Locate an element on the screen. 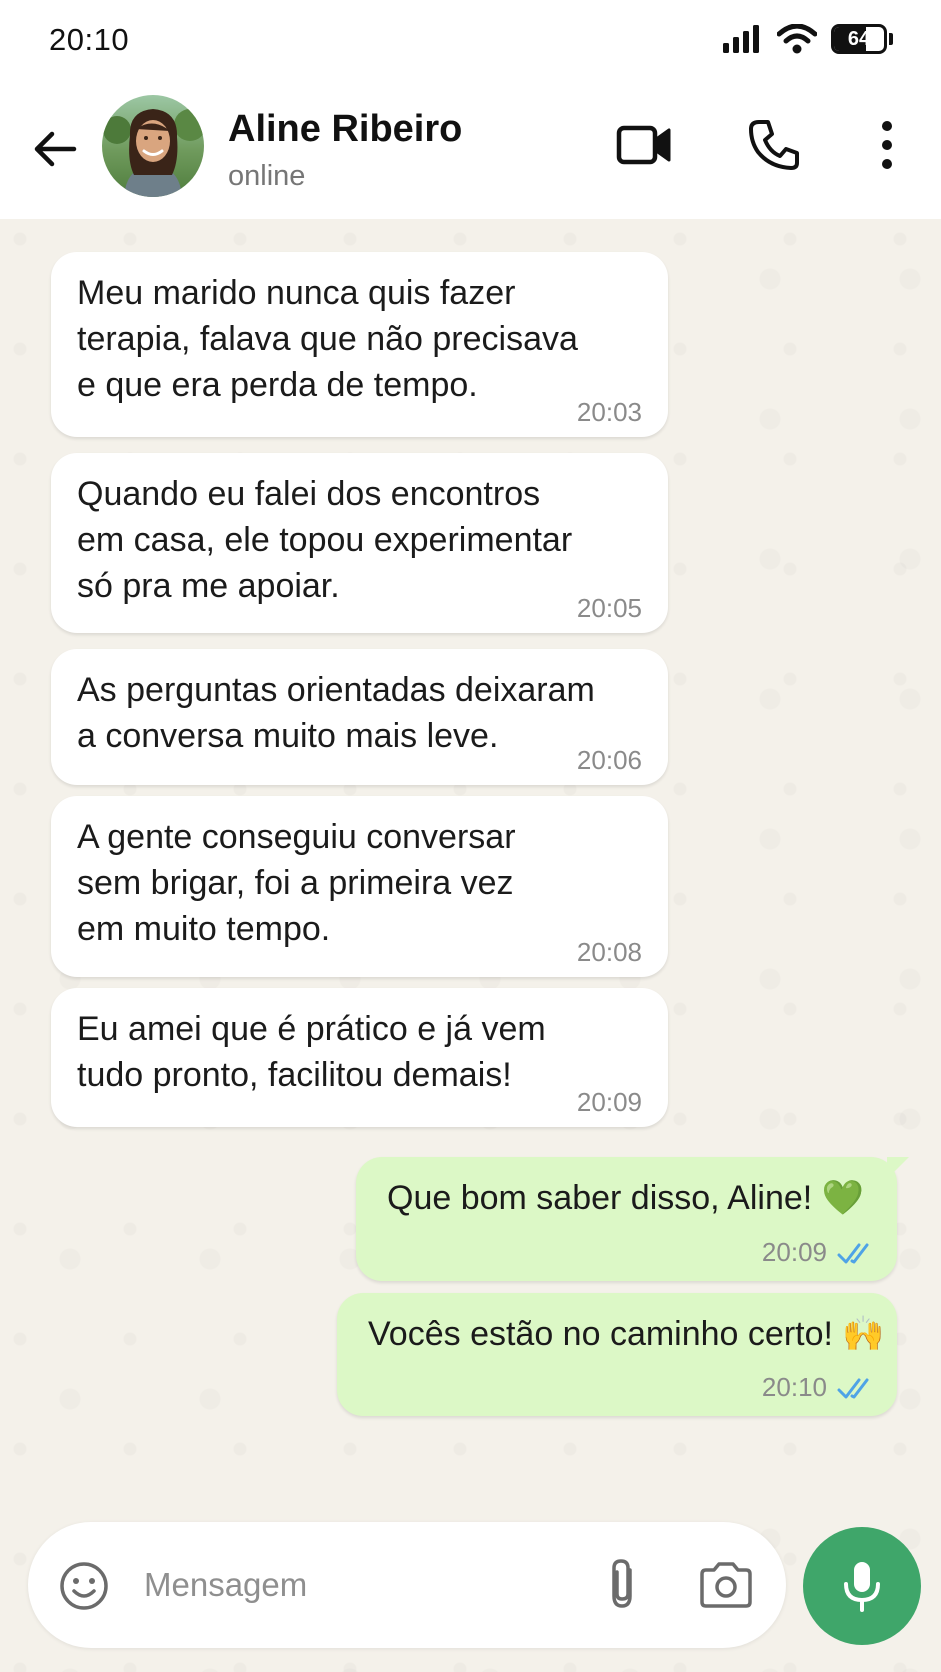 Image resolution: width=941 pixels, height=1672 pixels. cellular-signal-icon is located at coordinates (741, 39).